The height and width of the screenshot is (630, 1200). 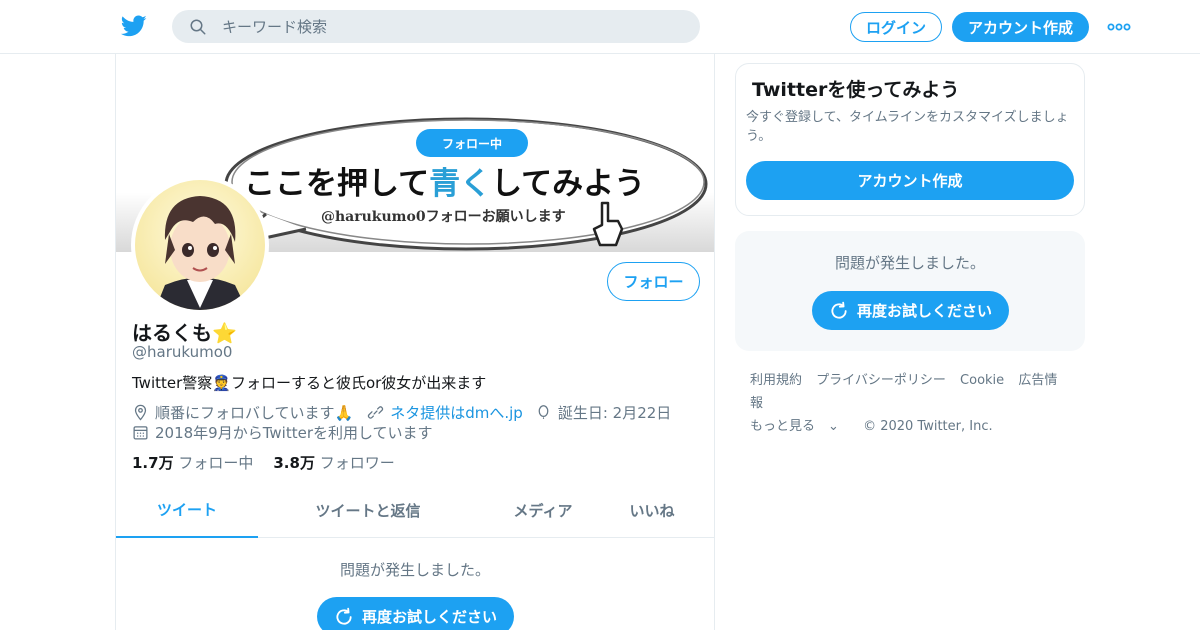 I want to click on profile-name-text: はるくも, so click(x=172, y=333).